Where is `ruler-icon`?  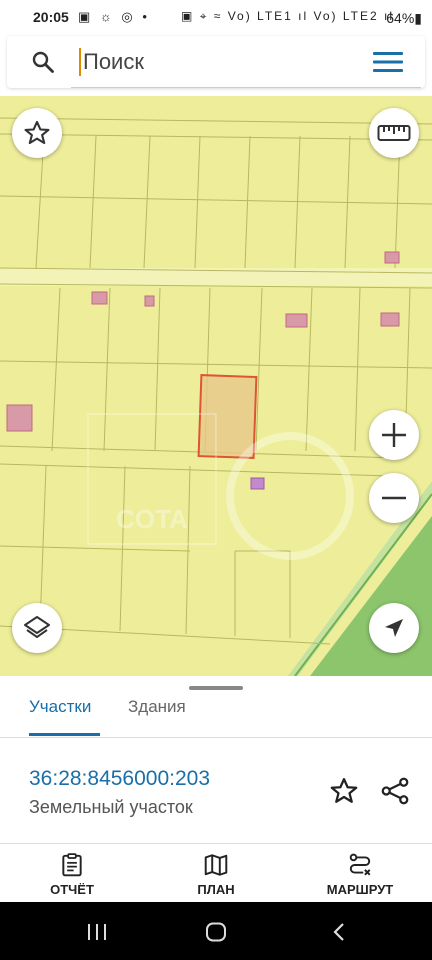
ruler-icon is located at coordinates (394, 133).